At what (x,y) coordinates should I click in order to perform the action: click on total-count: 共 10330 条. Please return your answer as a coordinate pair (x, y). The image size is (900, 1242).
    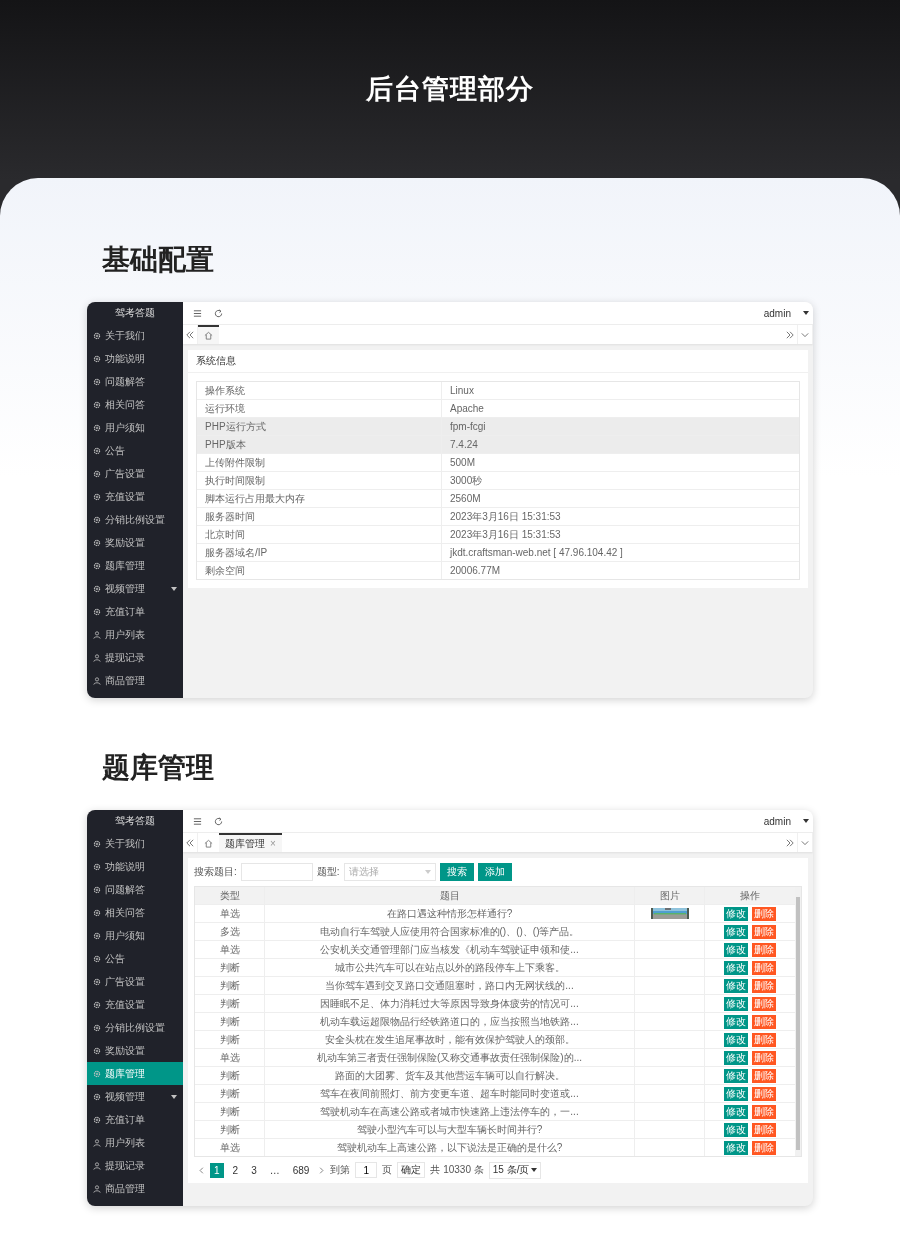
    Looking at the image, I should click on (457, 1170).